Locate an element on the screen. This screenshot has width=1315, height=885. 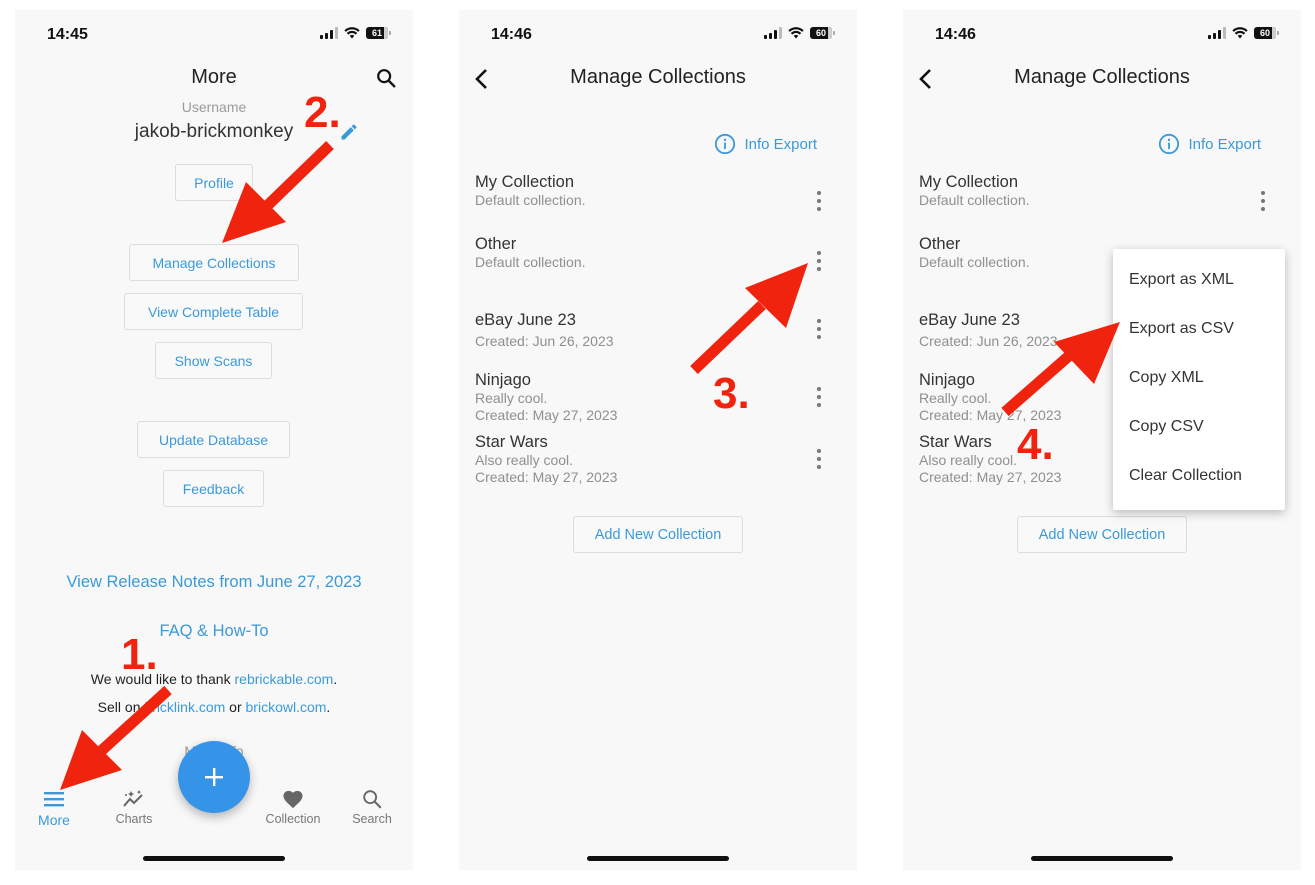
collection-item: eBay June 23 Created: Jun 26, 2023 is located at coordinates (654, 330).